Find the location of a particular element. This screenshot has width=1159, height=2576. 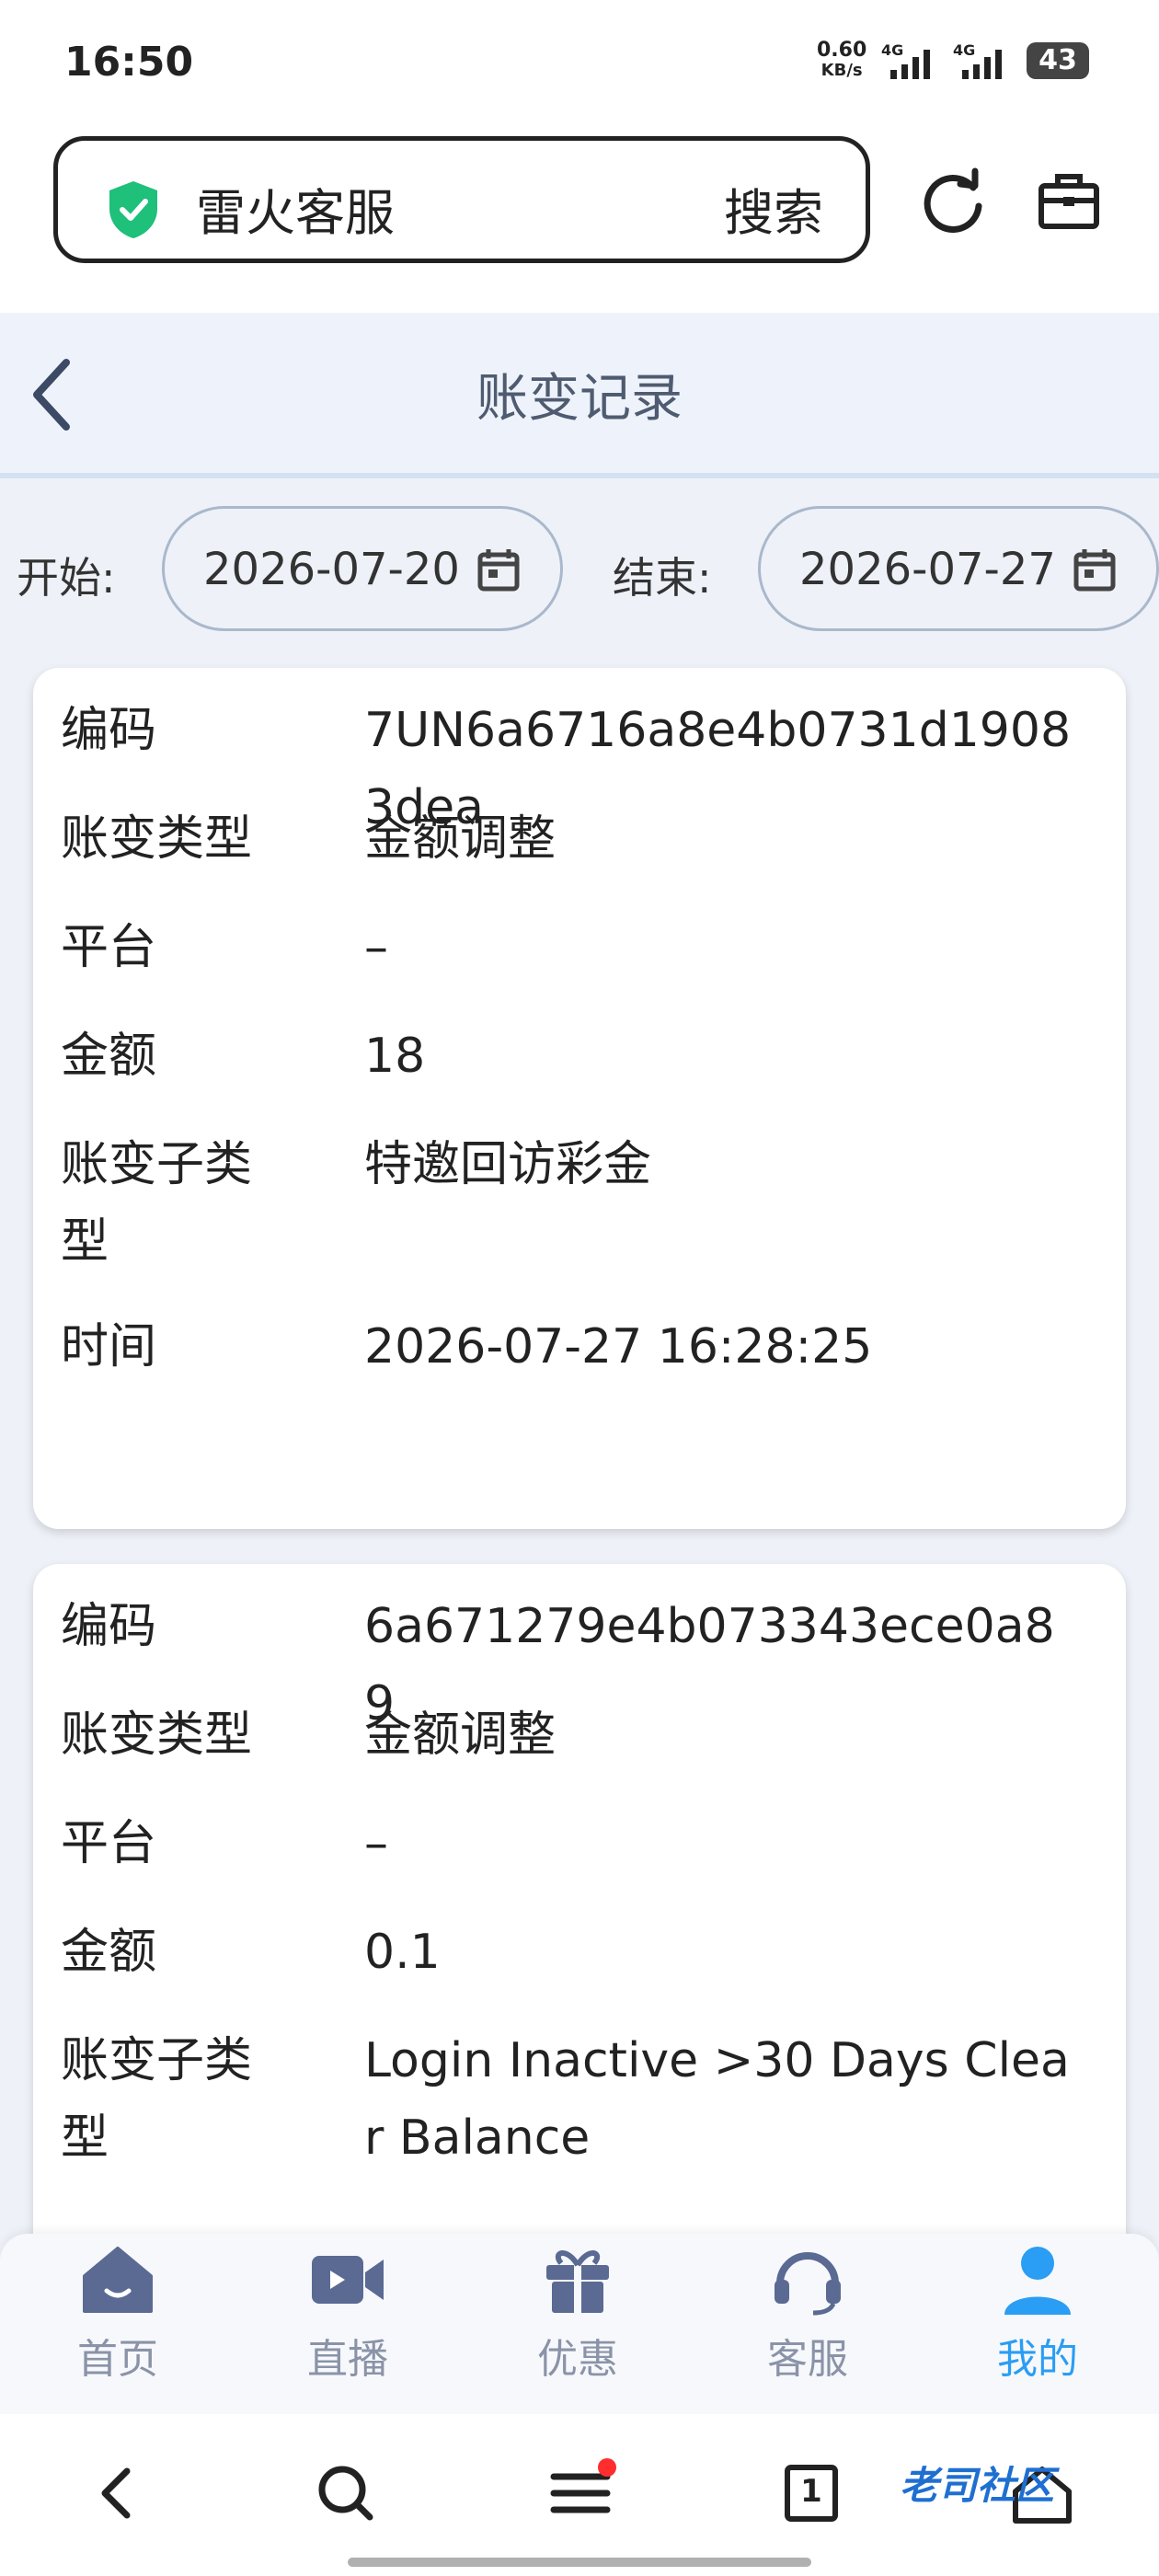

field-label: 时间 is located at coordinates (109, 1346).